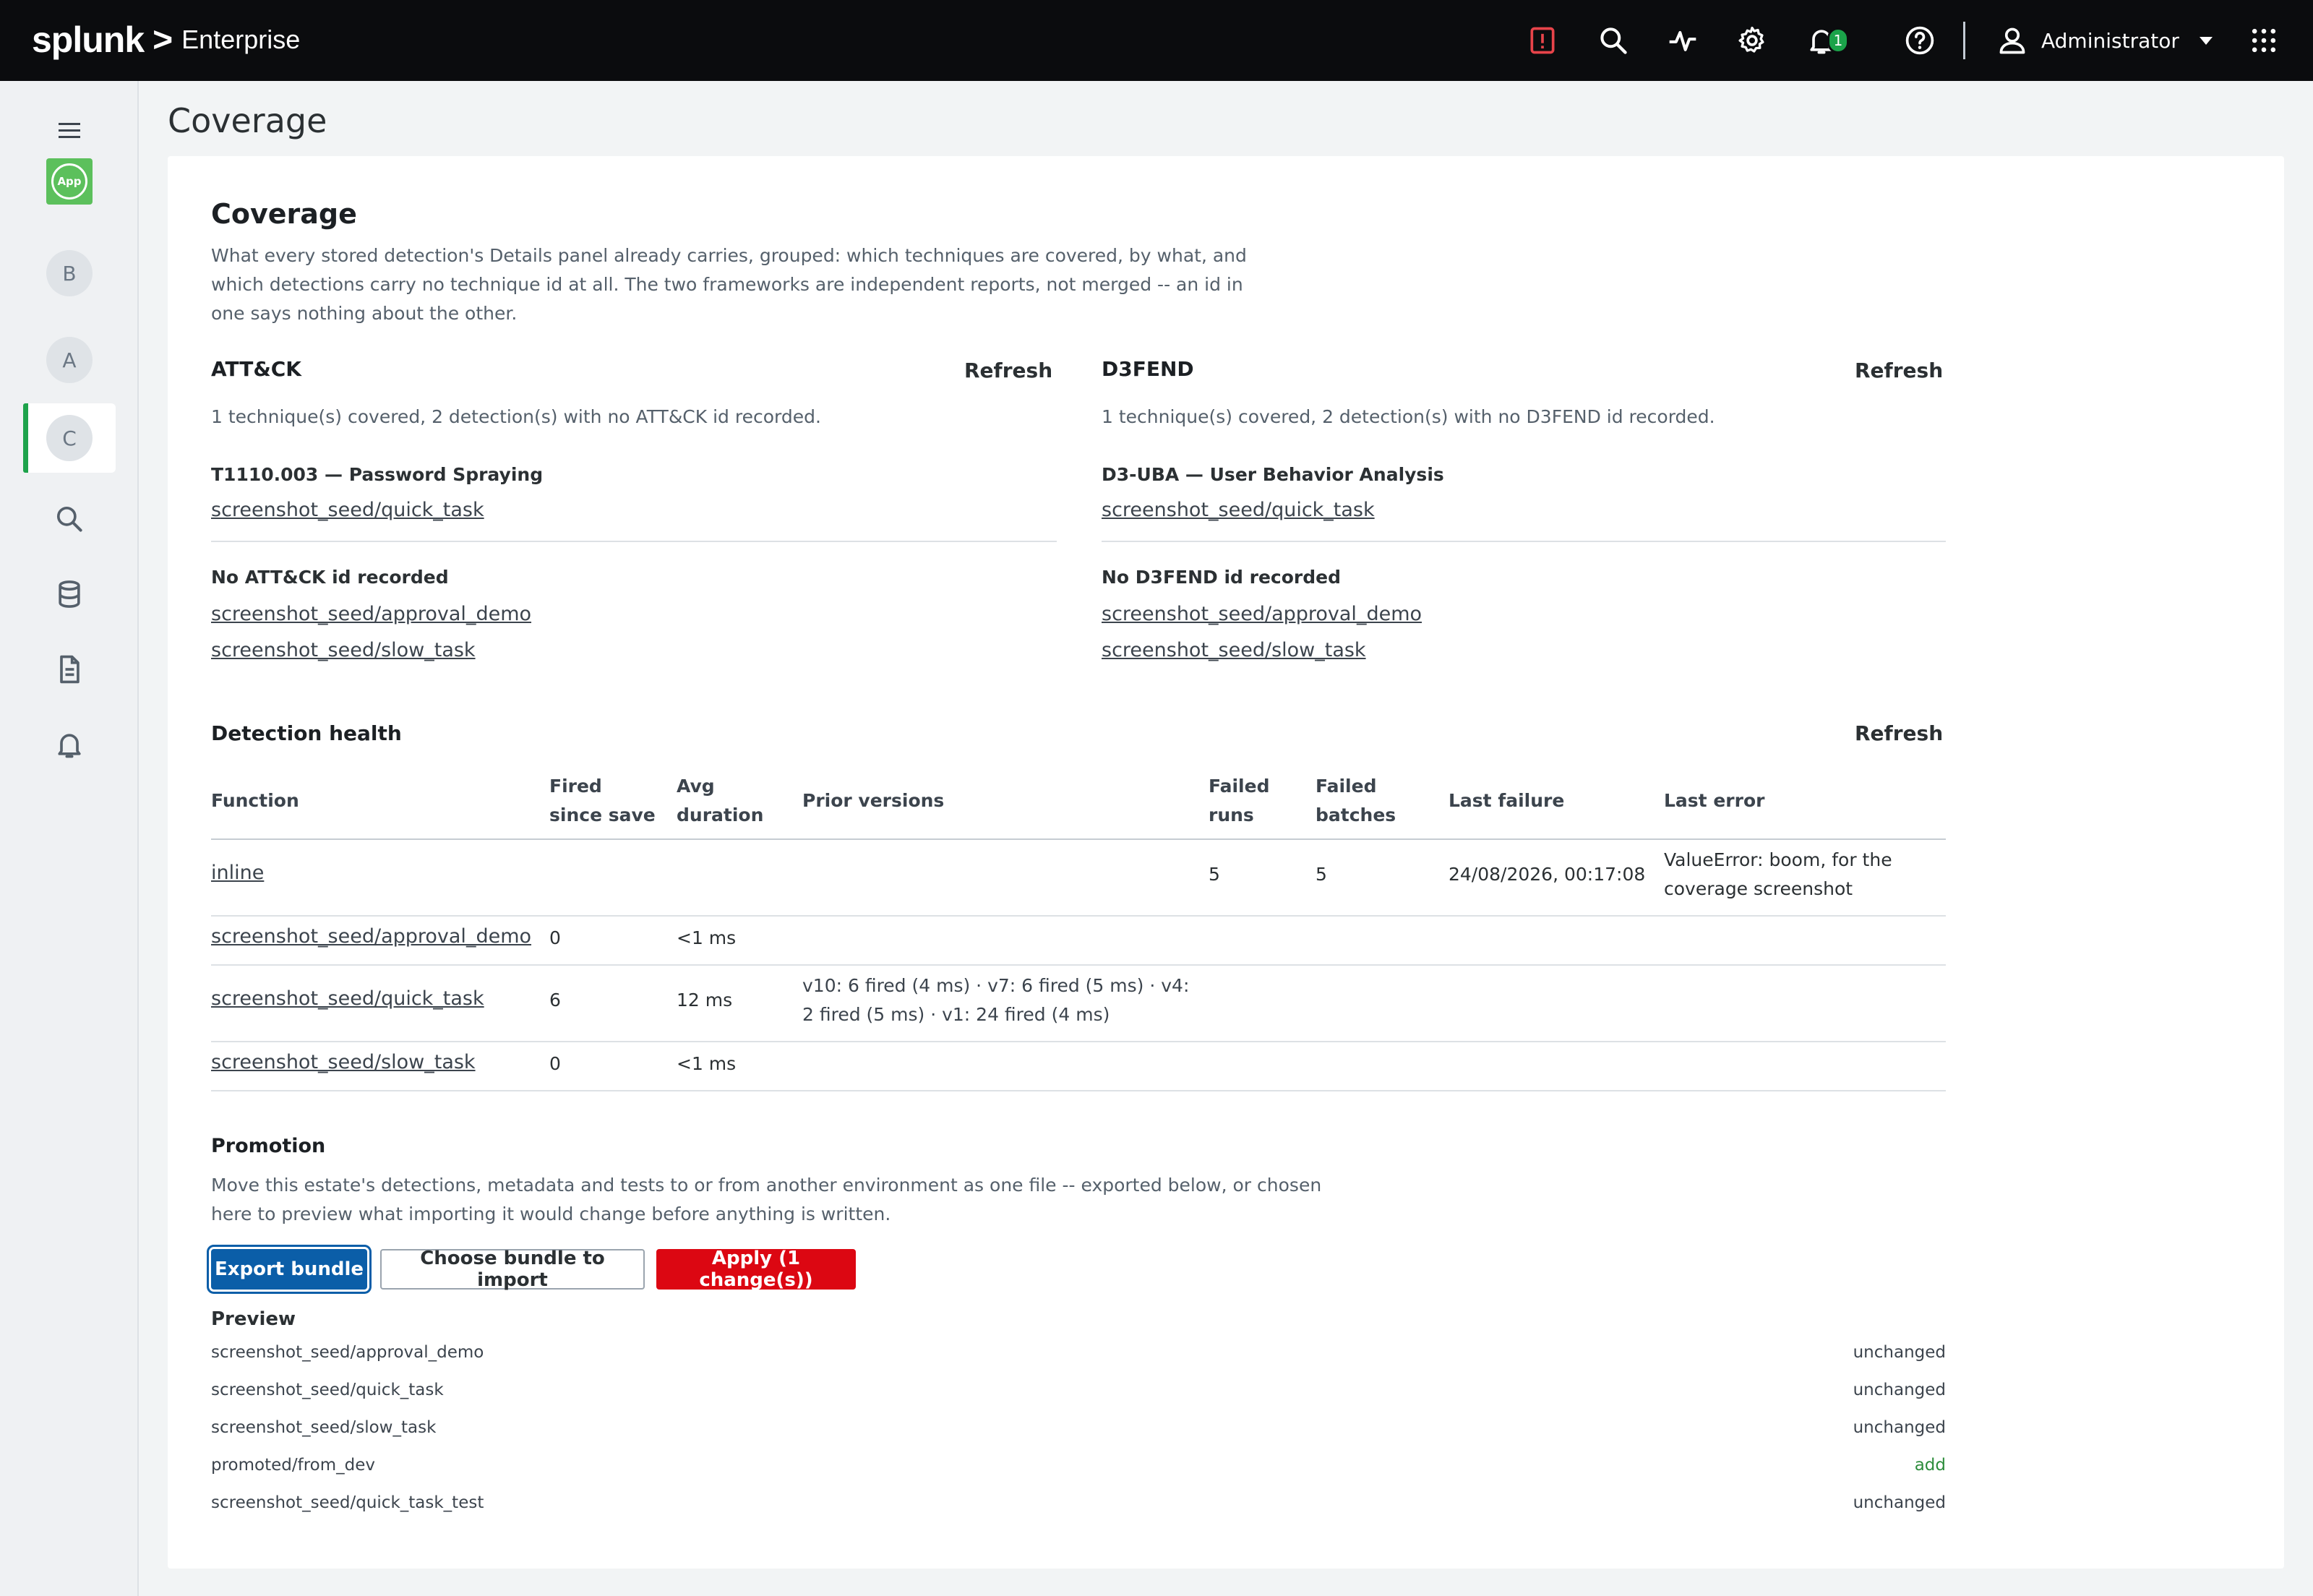 The image size is (2313, 1596). Describe the element at coordinates (371, 614) in the screenshot. I see `attack-none-detection-link: screenshot_seed/approval_demo` at that location.